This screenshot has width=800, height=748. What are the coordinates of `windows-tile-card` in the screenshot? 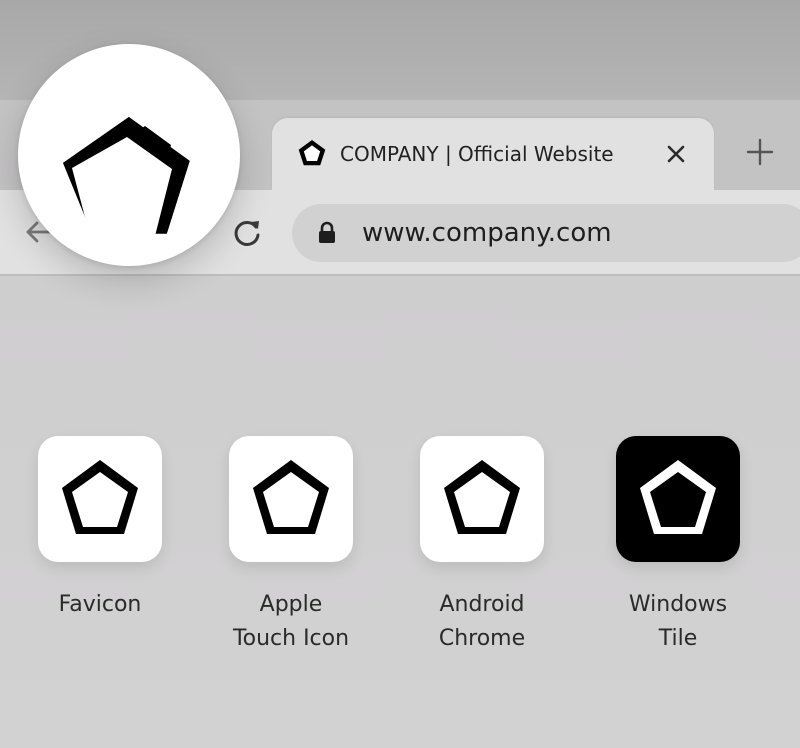 It's located at (678, 499).